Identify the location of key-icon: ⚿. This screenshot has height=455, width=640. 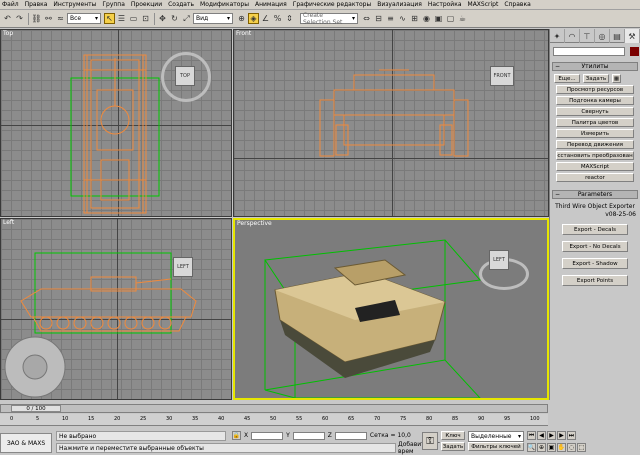
(430, 441).